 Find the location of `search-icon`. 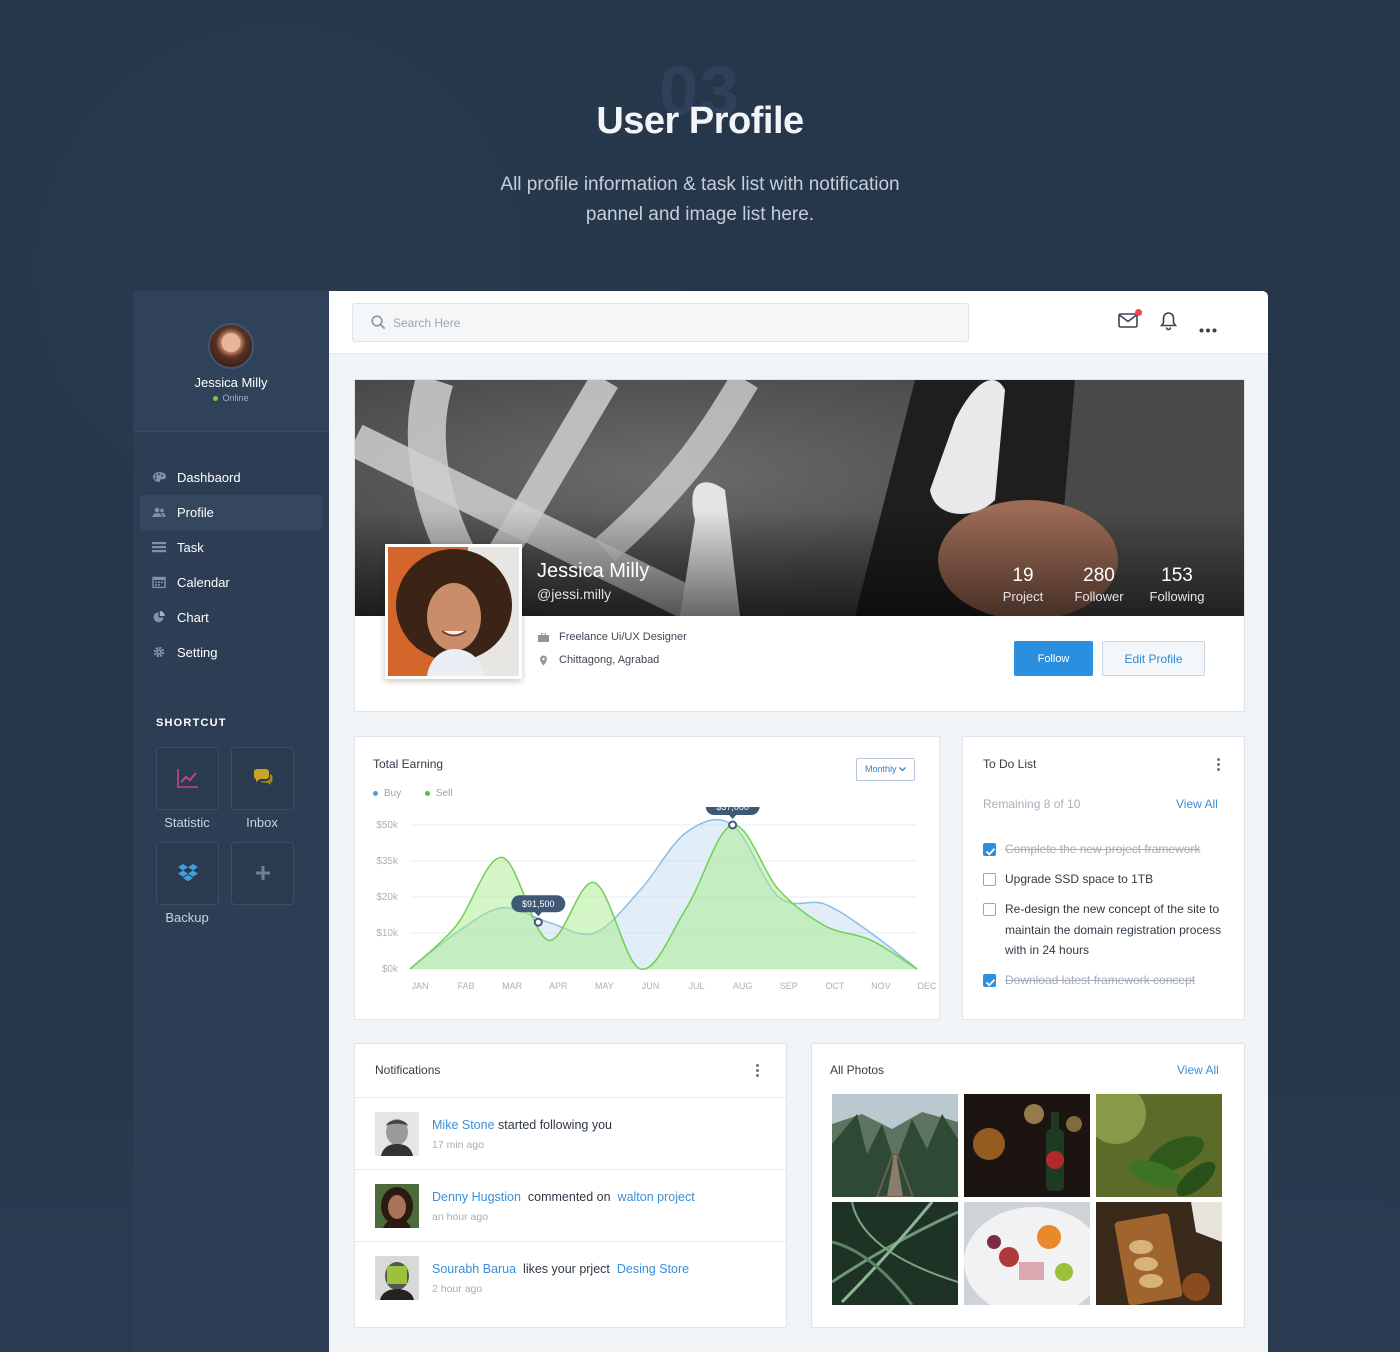

search-icon is located at coordinates (378, 322).